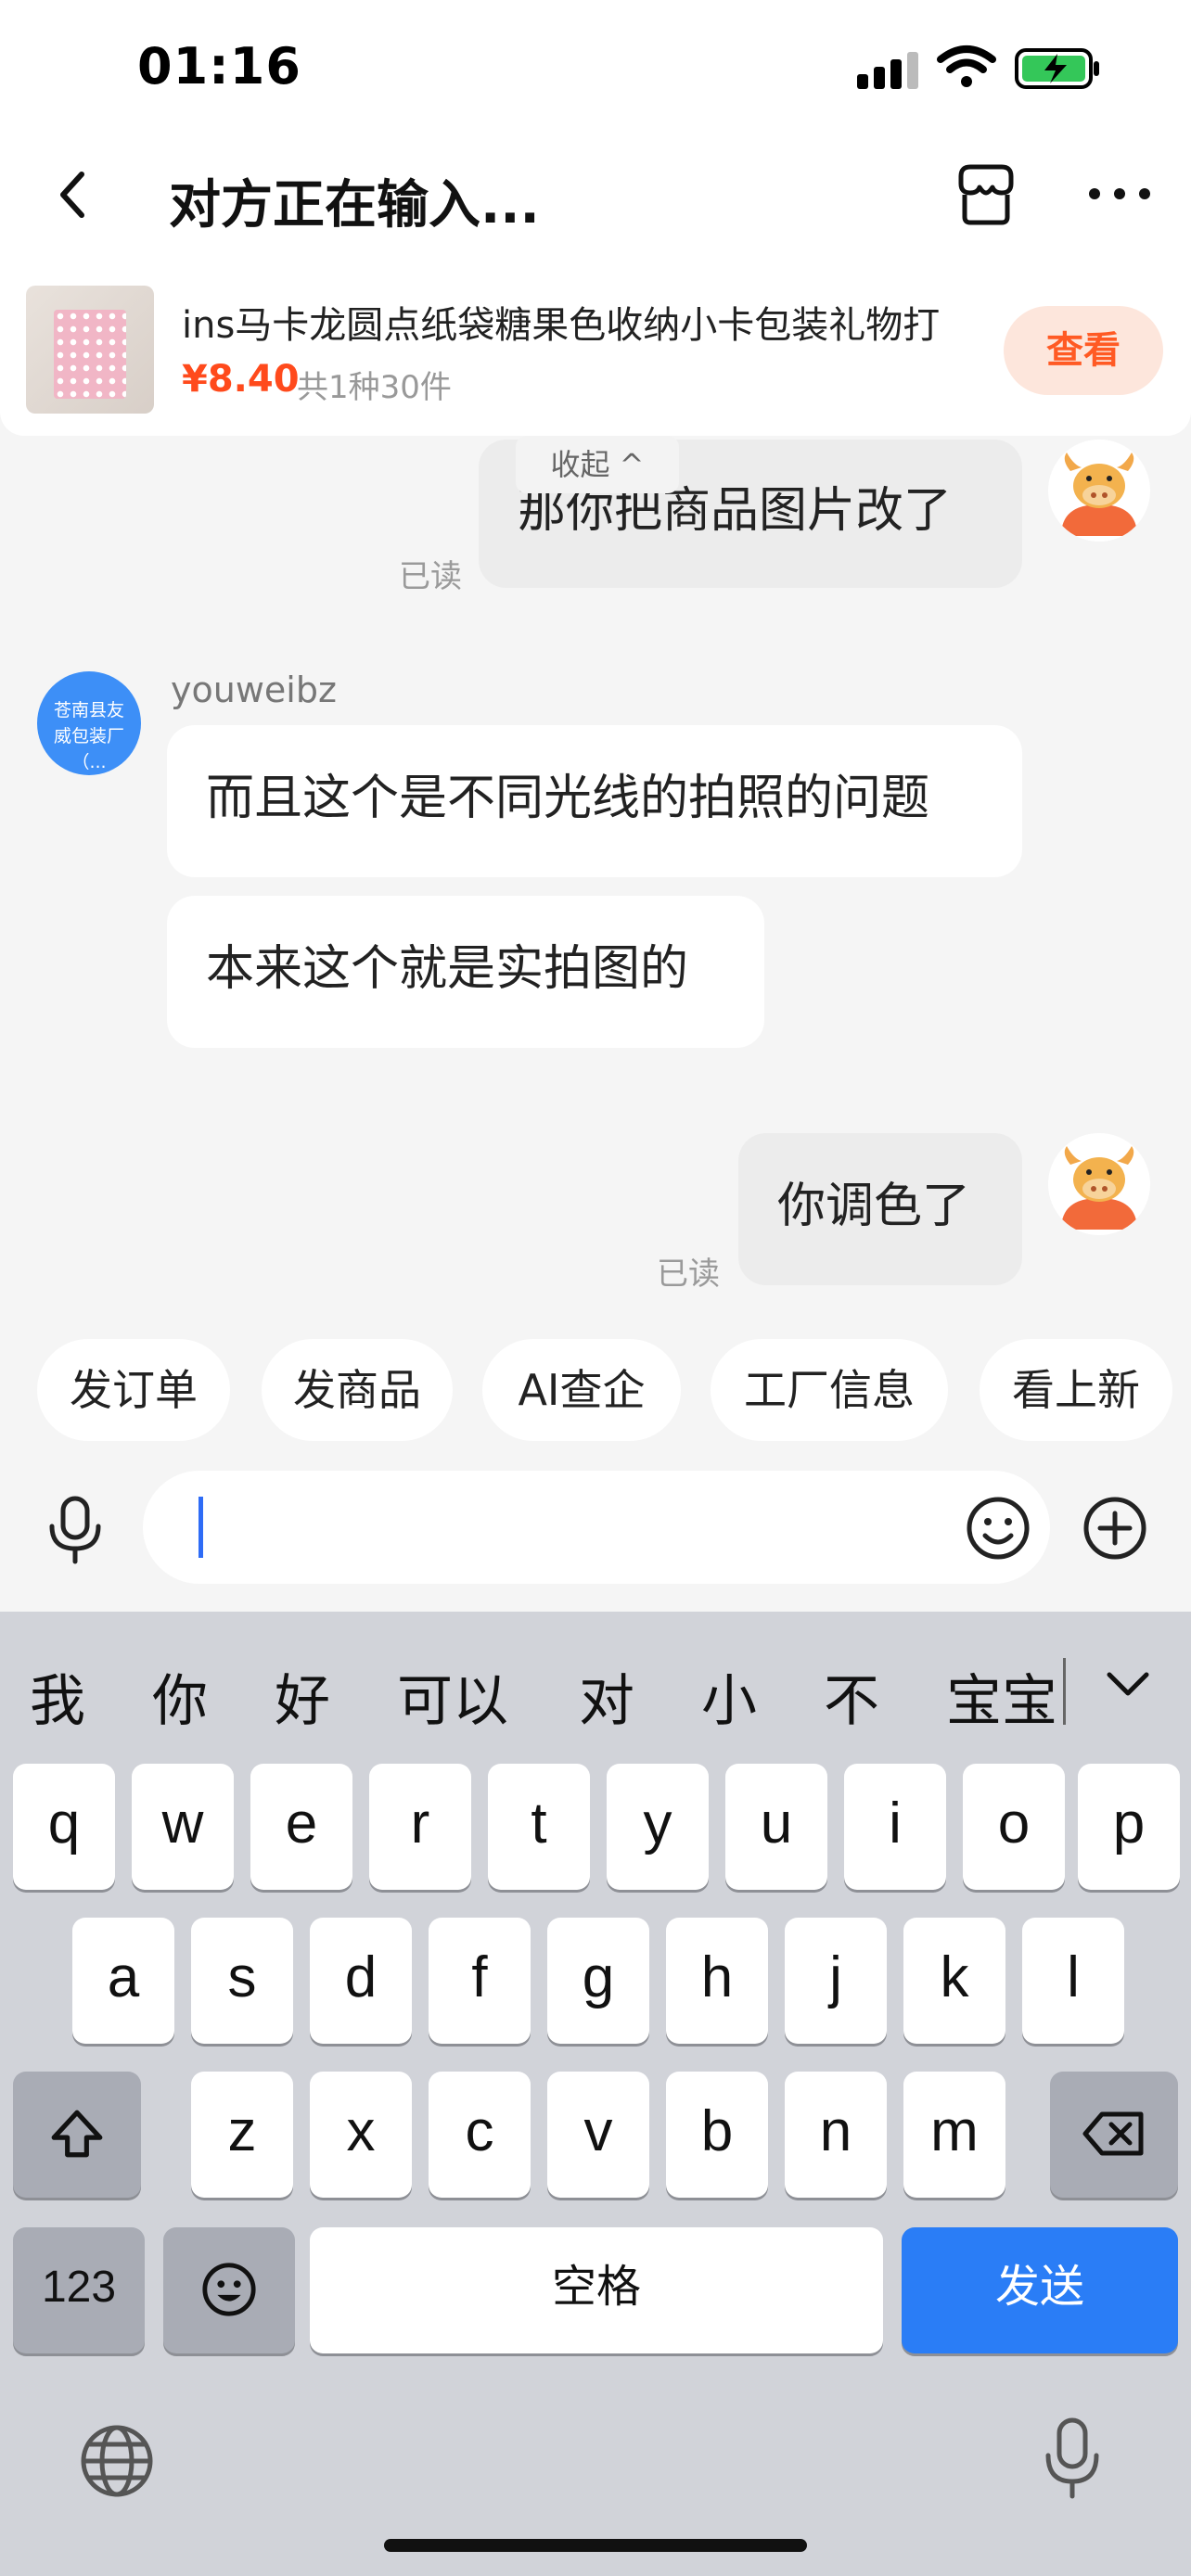 The image size is (1191, 2576). I want to click on message-text: 本来这个就是实拍图的, so click(447, 969).